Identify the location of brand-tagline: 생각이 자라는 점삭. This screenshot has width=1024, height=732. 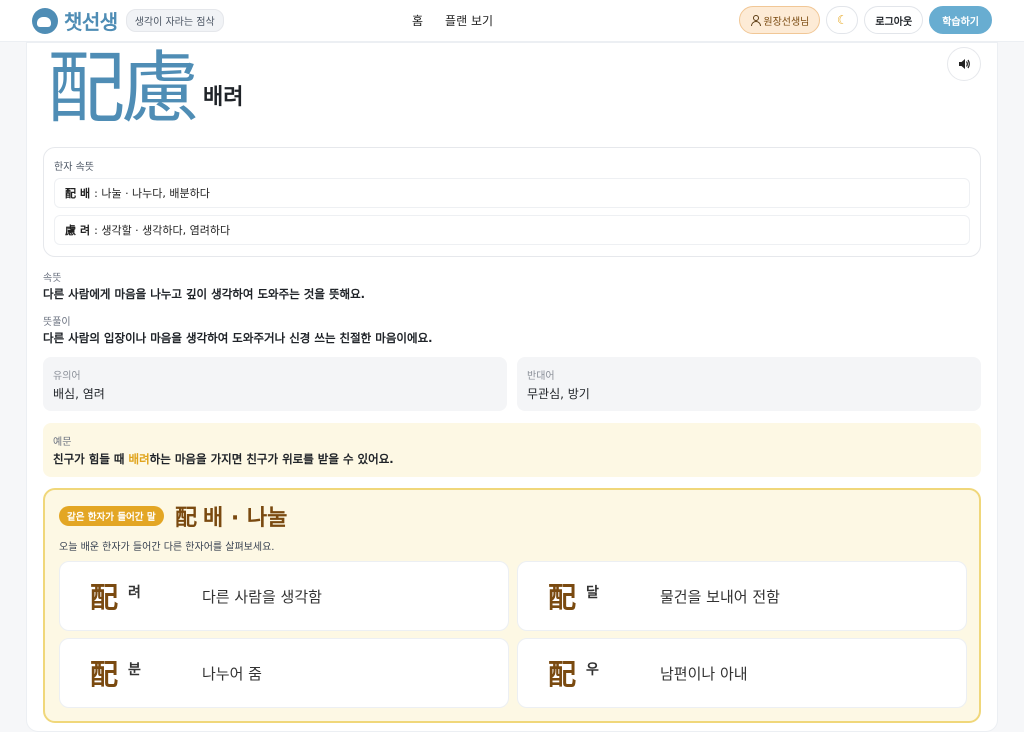
(174, 20).